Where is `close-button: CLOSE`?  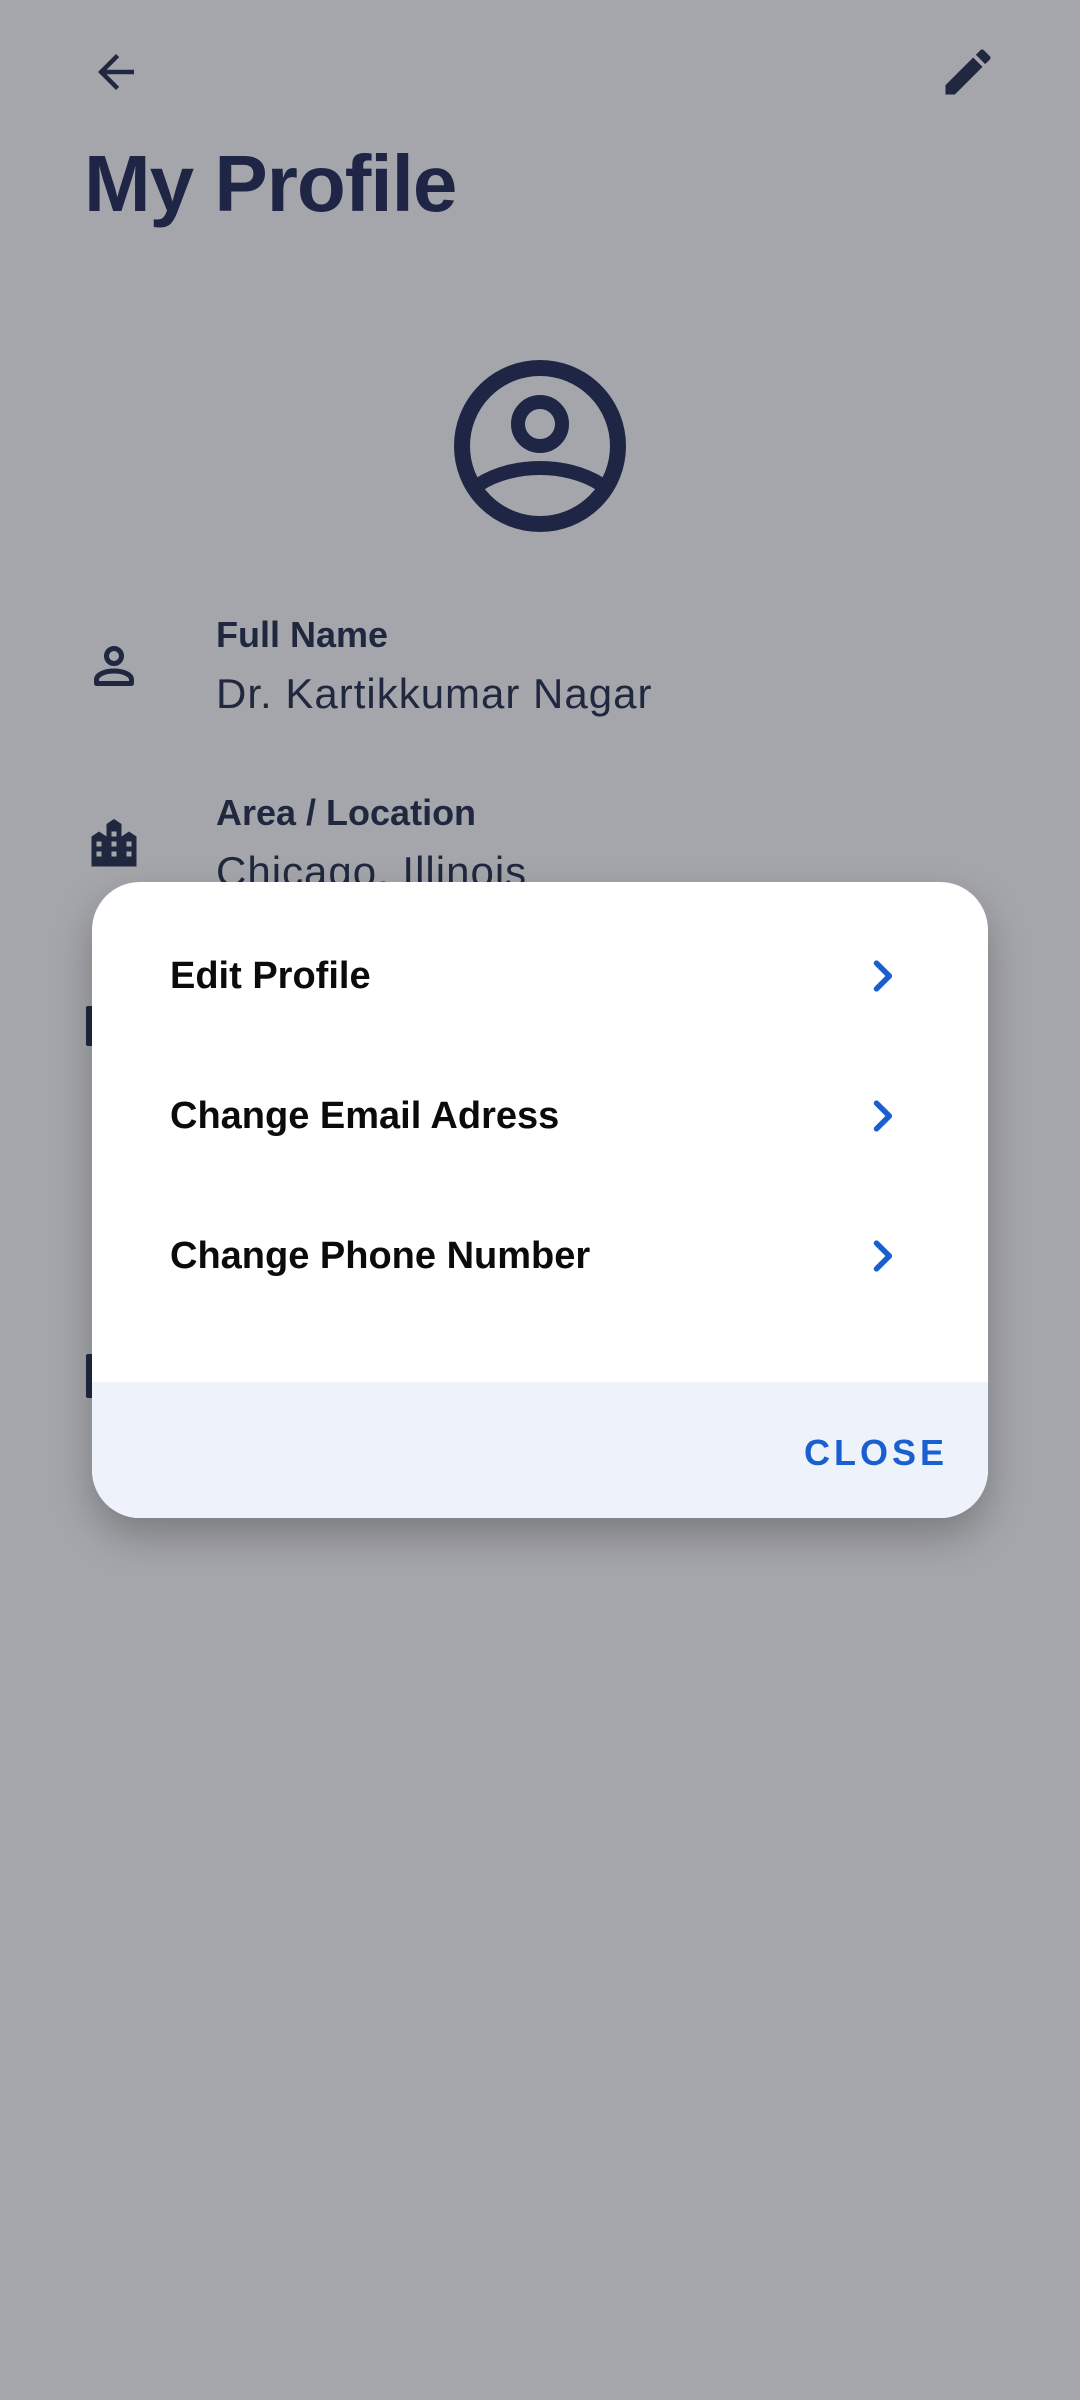 close-button: CLOSE is located at coordinates (876, 1453).